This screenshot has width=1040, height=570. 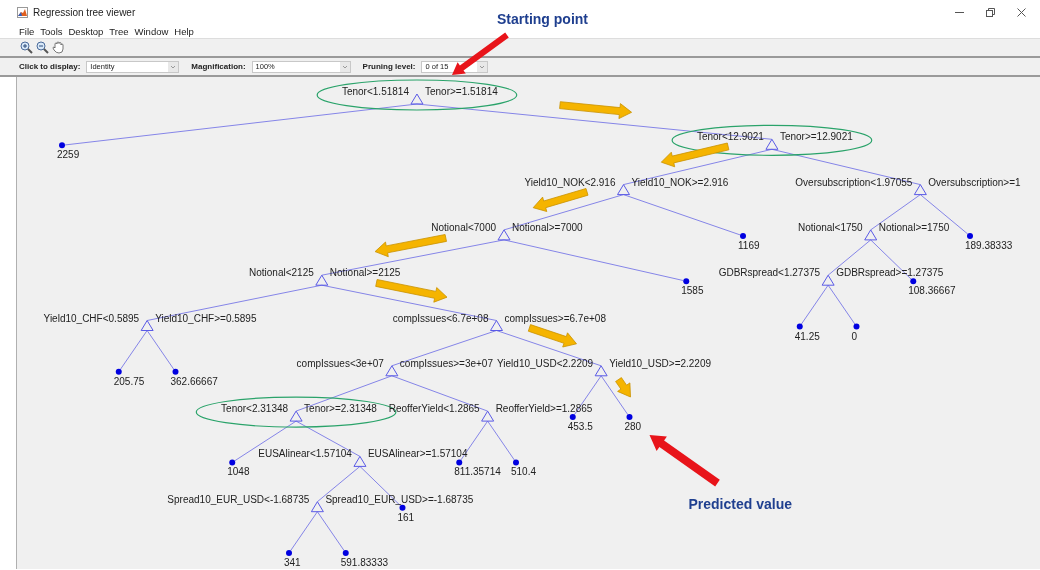 I want to click on leaf-value: 453.5, so click(x=580, y=427).